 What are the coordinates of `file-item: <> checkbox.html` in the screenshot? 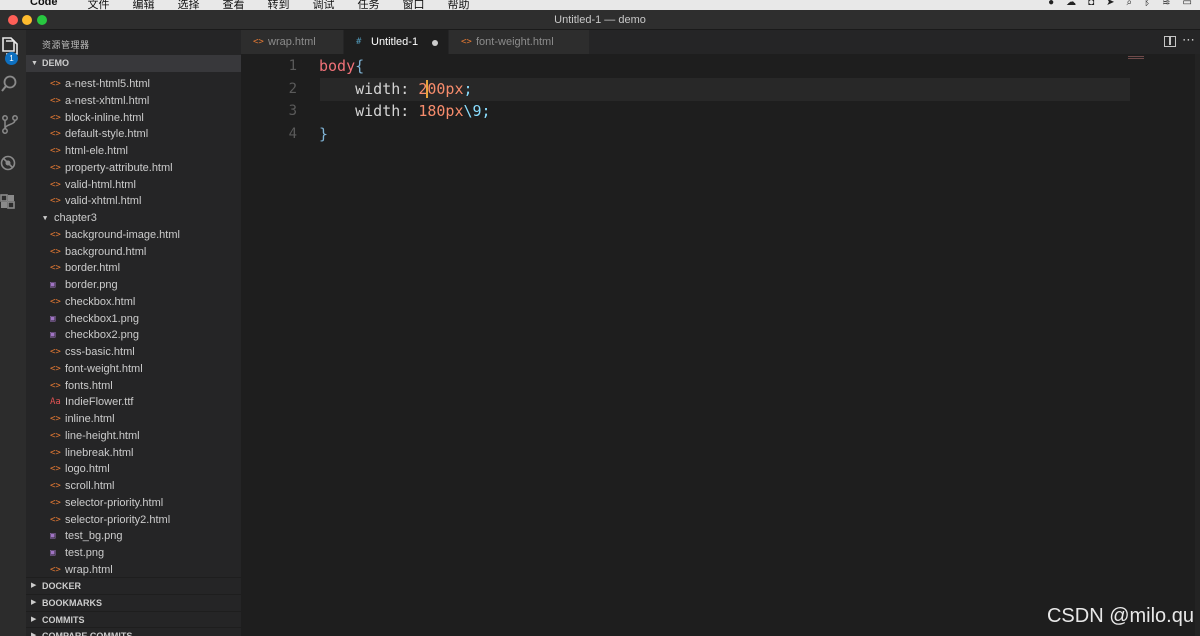 It's located at (133, 302).